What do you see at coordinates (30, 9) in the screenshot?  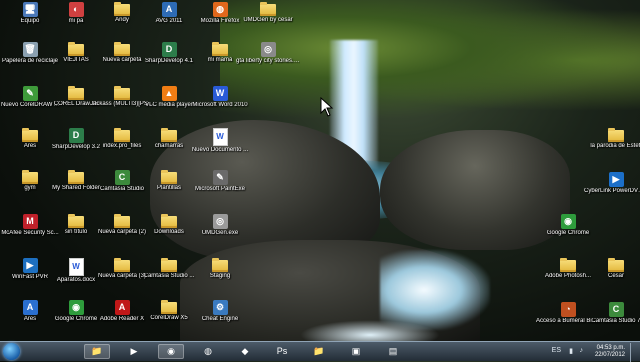 I see `app-icon: 🖥` at bounding box center [30, 9].